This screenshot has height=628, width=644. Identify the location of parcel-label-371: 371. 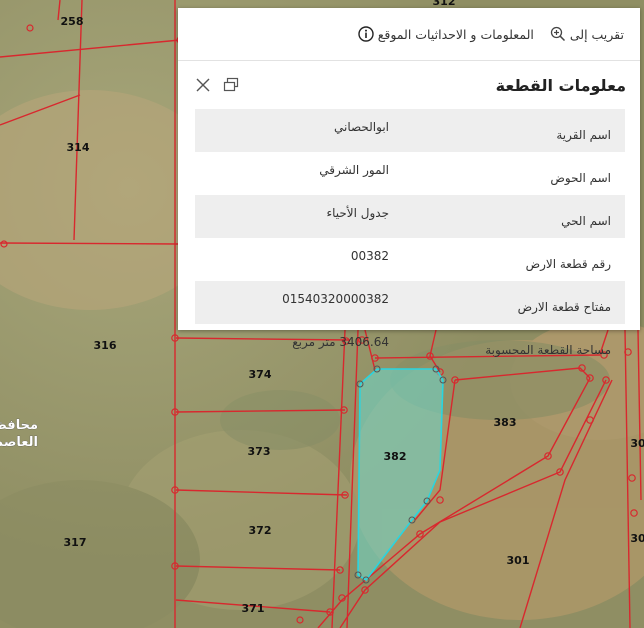
(253, 608).